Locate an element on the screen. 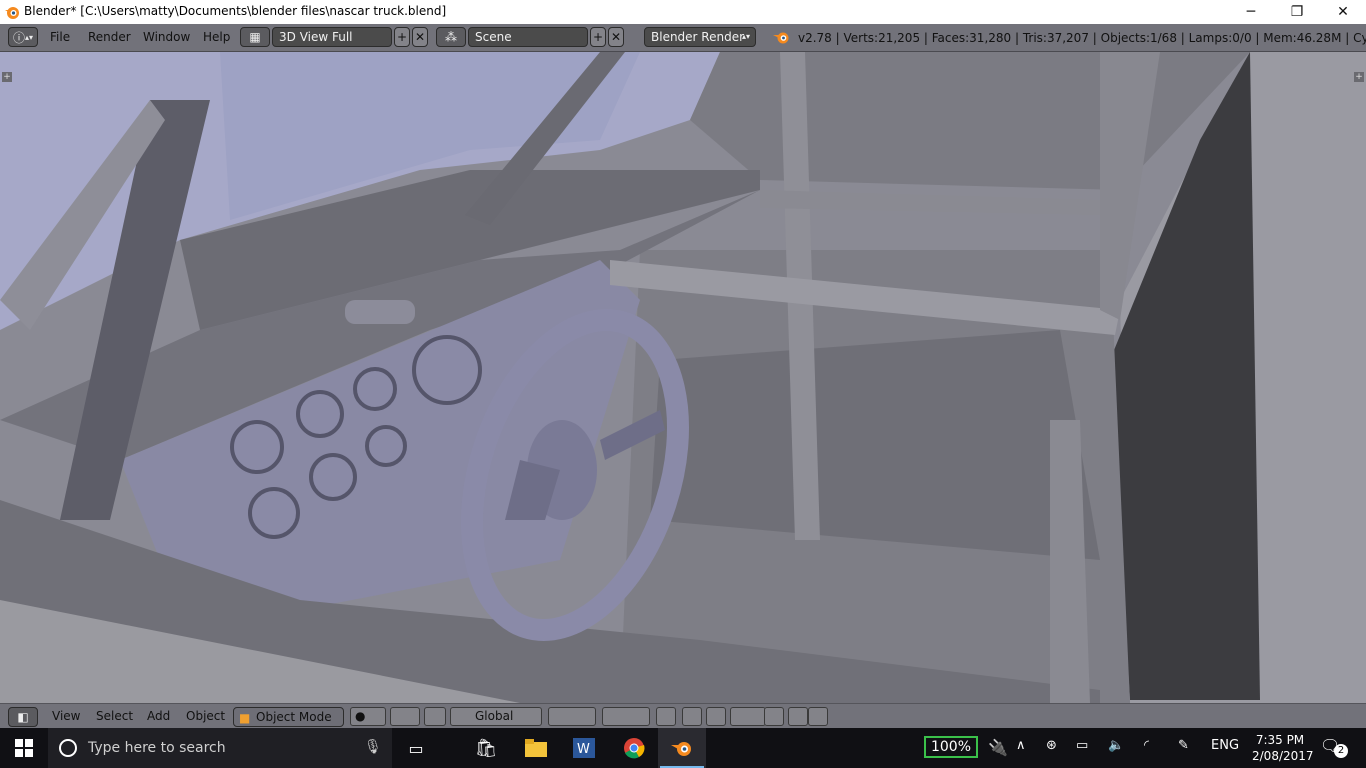 The height and width of the screenshot is (768, 1366). lock-camera-icon is located at coordinates (666, 716).